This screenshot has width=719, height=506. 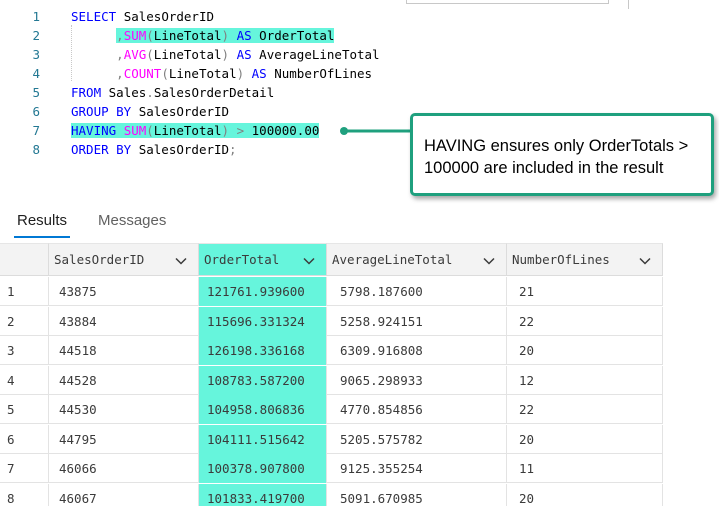 What do you see at coordinates (417, 259) in the screenshot?
I see `column-header-averagelinetotal: AverageLineTotal` at bounding box center [417, 259].